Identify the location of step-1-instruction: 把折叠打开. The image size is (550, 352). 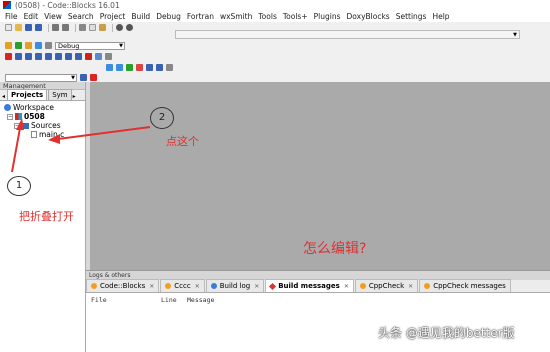
(46, 216).